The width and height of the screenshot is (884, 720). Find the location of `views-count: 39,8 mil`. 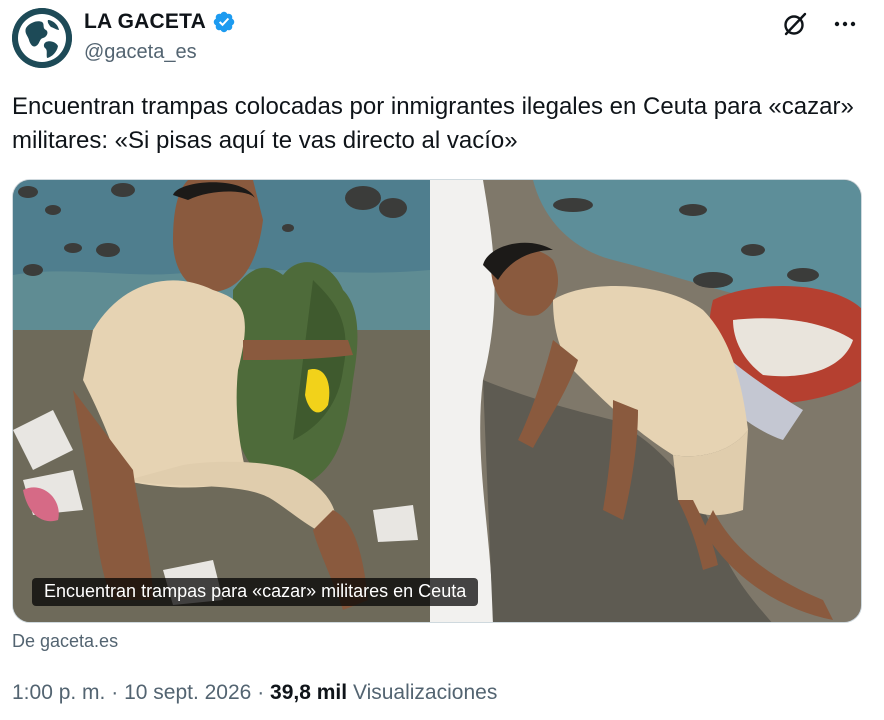

views-count: 39,8 mil is located at coordinates (308, 692).